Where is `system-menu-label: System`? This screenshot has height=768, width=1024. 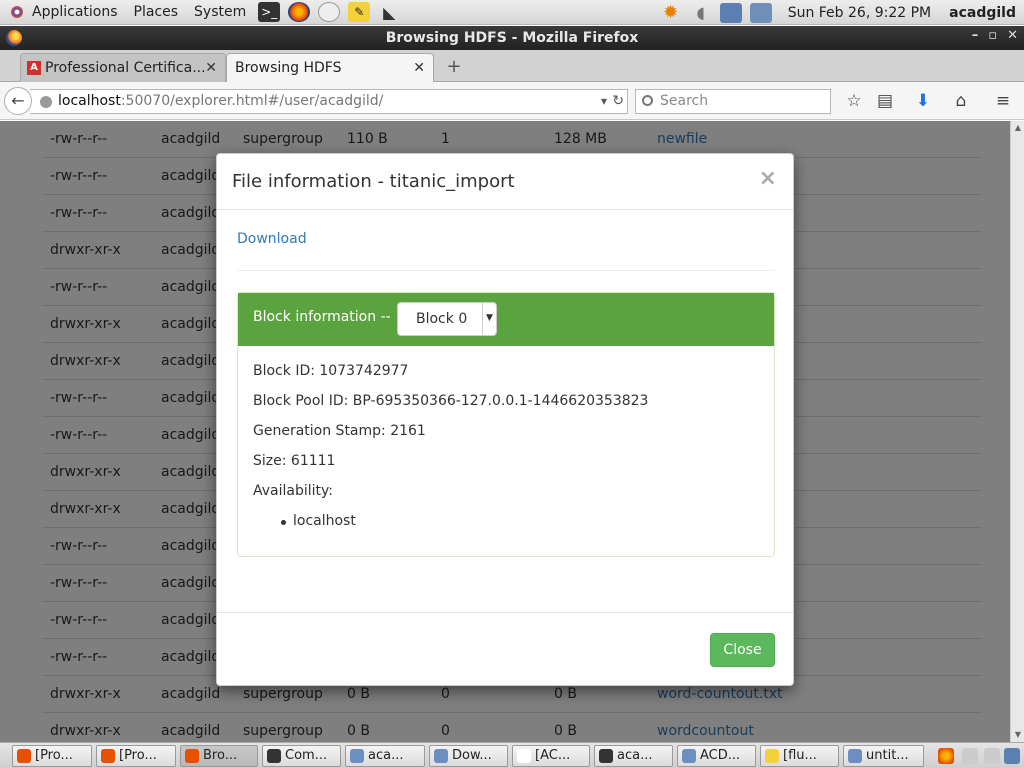 system-menu-label: System is located at coordinates (220, 12).